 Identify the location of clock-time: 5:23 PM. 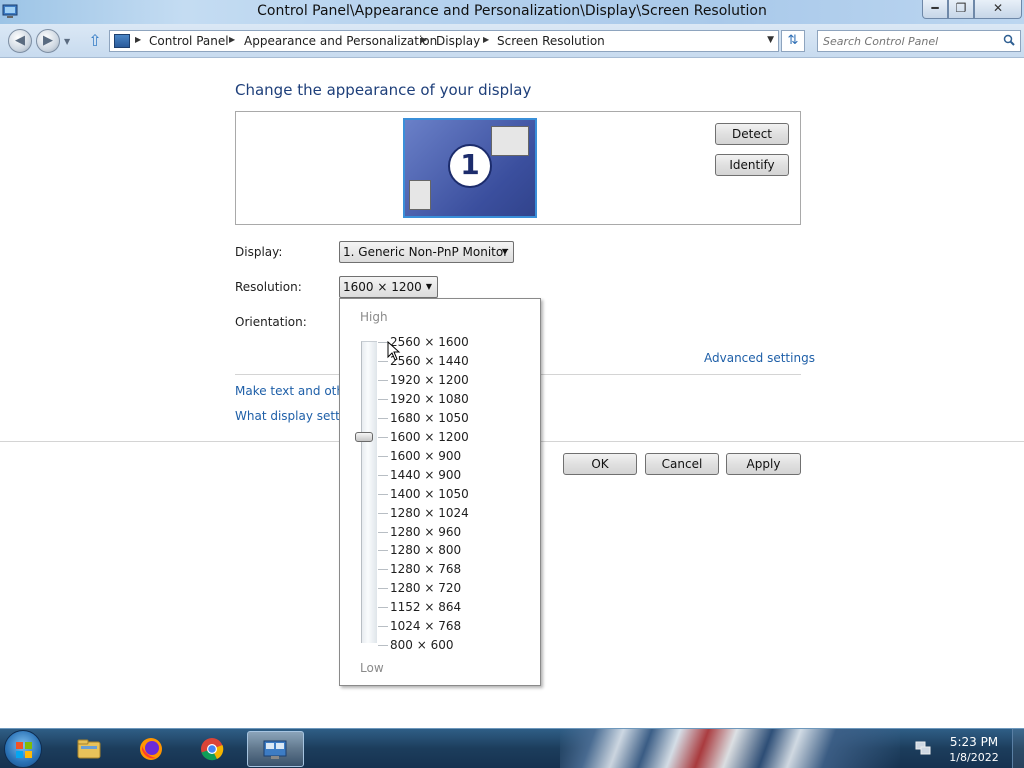
(974, 742).